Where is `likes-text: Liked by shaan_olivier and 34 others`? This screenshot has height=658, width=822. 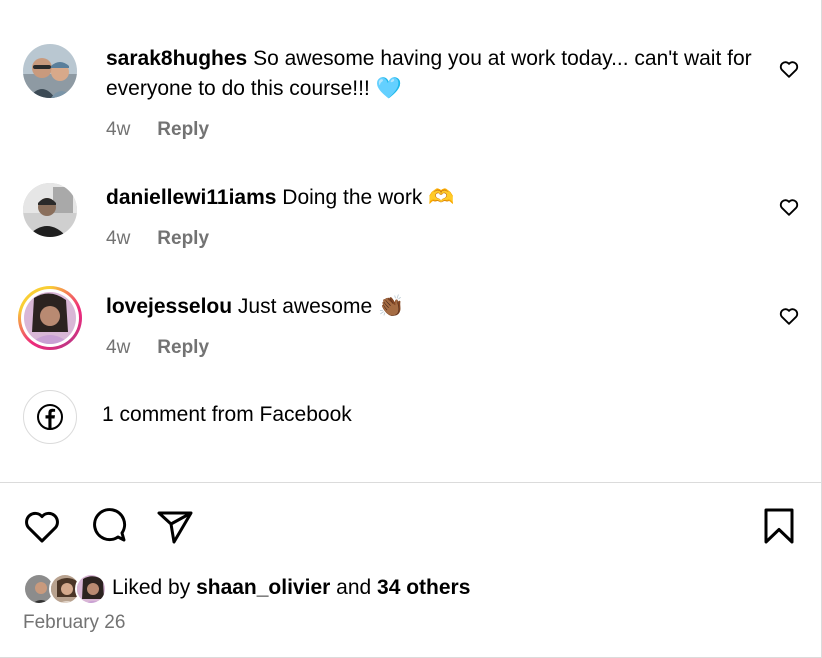
likes-text: Liked by shaan_olivier and 34 others is located at coordinates (291, 588).